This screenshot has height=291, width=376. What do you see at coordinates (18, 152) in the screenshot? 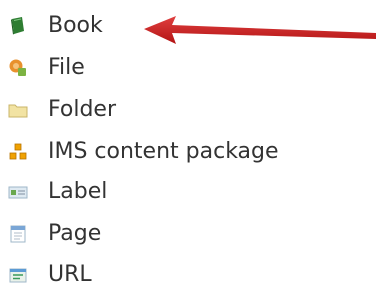
I see `ims-package-icon` at bounding box center [18, 152].